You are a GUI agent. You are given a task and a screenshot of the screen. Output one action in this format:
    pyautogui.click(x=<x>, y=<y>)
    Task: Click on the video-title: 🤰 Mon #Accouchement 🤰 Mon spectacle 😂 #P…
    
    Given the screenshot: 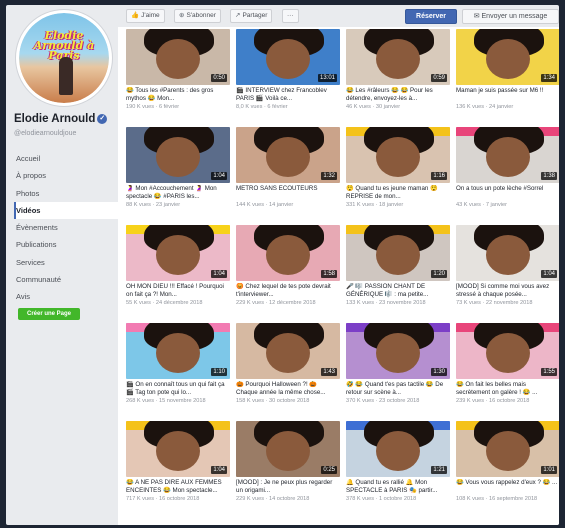 What is the action you would take?
    pyautogui.click(x=178, y=193)
    